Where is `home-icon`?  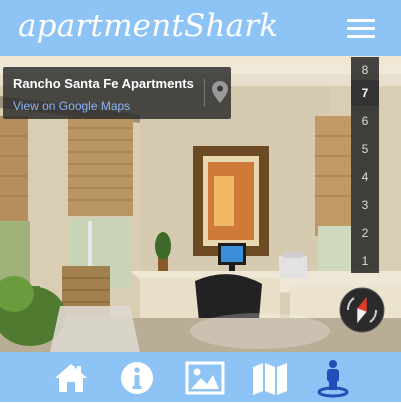
home-icon is located at coordinates (71, 378).